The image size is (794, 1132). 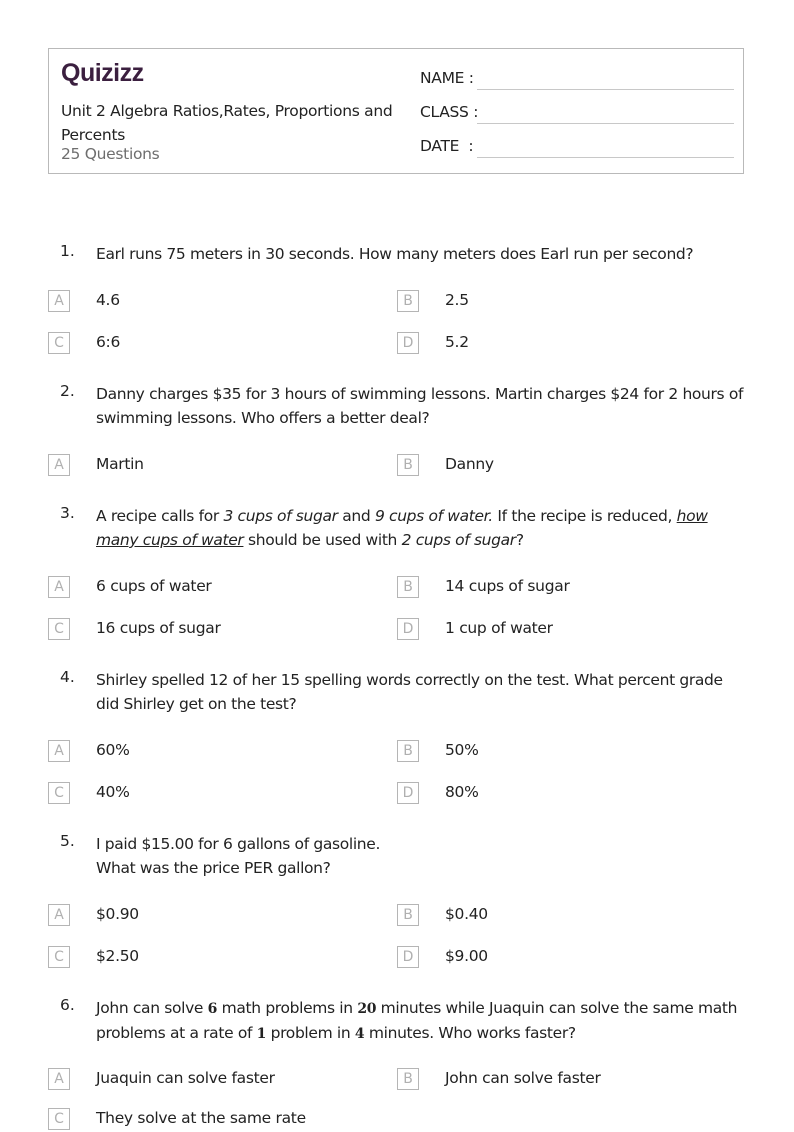 What do you see at coordinates (67, 677) in the screenshot?
I see `question-number: 4.` at bounding box center [67, 677].